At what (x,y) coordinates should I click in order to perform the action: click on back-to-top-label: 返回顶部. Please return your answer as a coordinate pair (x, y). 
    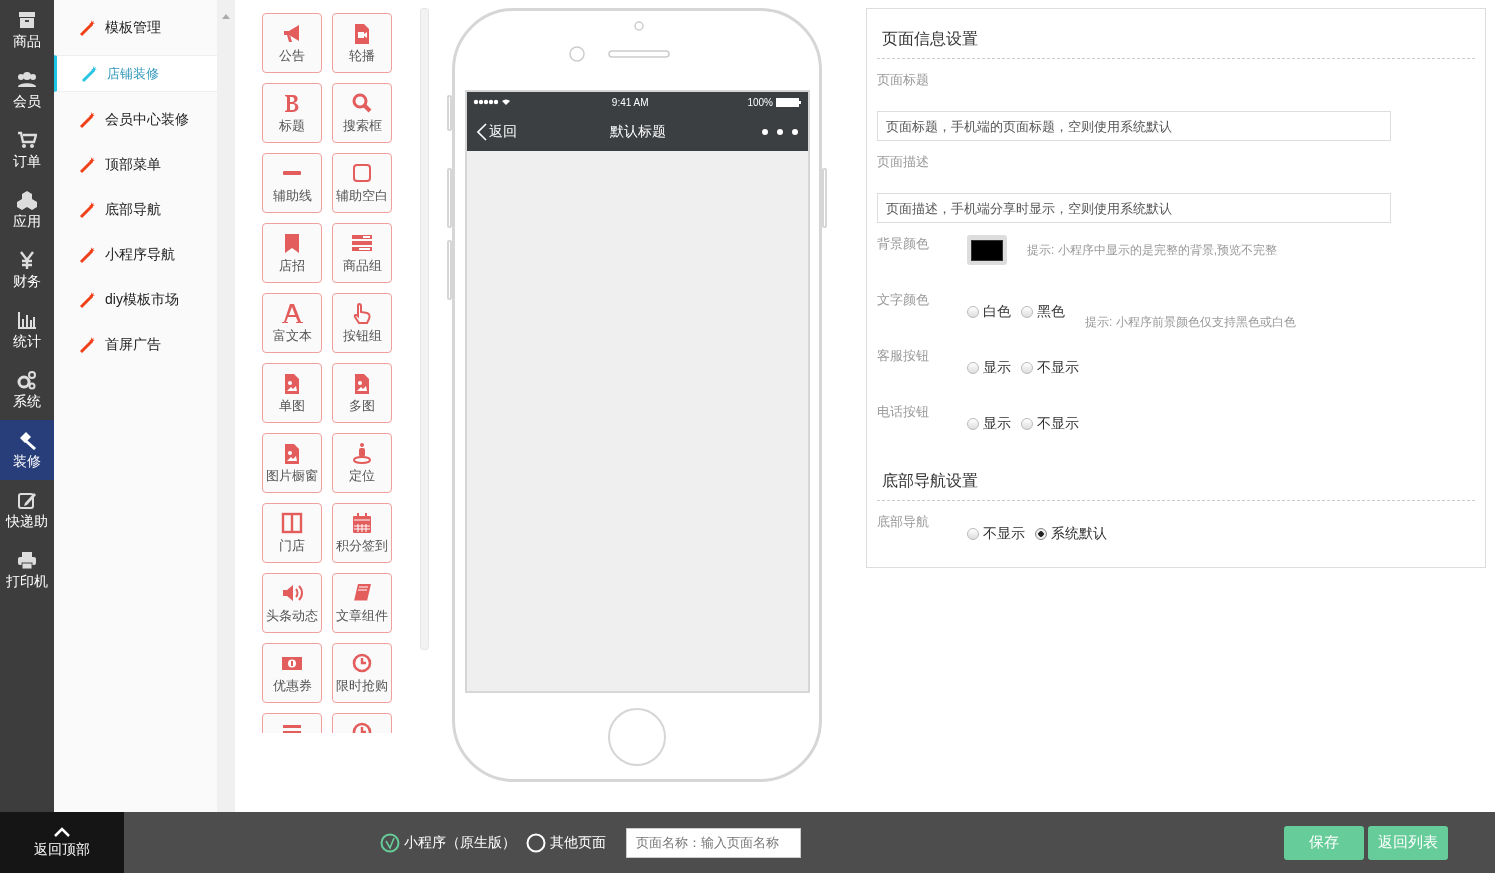
    Looking at the image, I should click on (62, 849).